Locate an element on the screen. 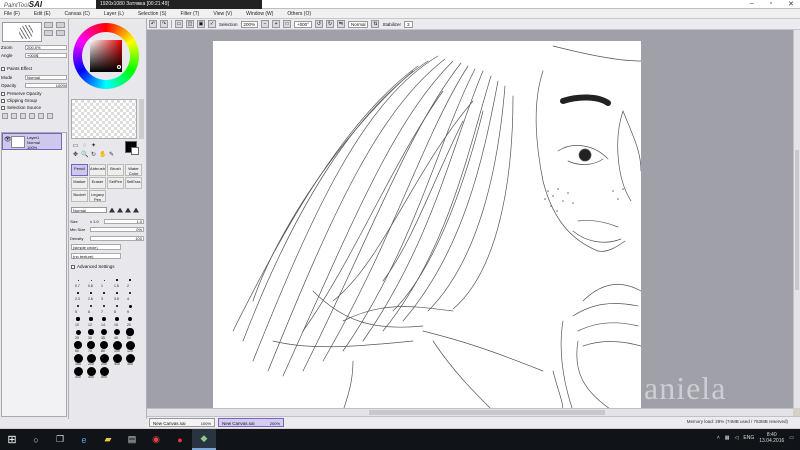 The height and width of the screenshot is (450, 800). rotate-icon: ↻ is located at coordinates (93, 155).